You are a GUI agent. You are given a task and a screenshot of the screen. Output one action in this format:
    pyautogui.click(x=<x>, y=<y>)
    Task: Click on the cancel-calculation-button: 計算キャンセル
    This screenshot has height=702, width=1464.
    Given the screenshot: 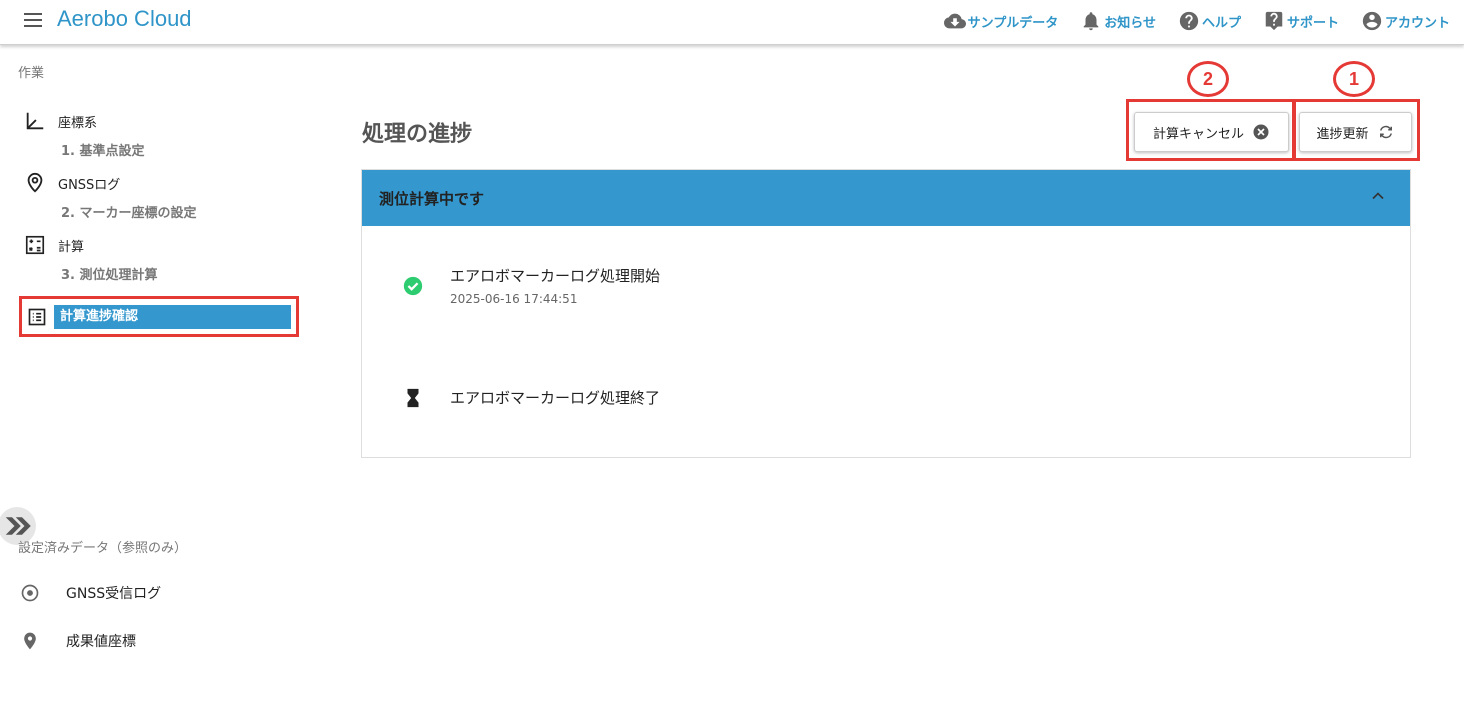 What is the action you would take?
    pyautogui.click(x=1211, y=132)
    